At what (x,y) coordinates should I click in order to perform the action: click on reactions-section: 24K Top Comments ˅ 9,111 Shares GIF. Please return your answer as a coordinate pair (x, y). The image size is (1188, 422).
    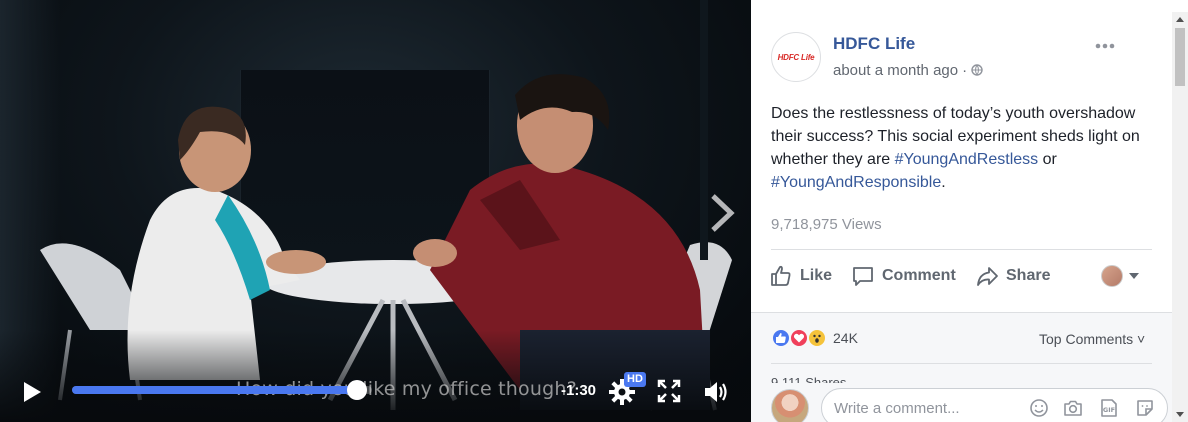
    Looking at the image, I should click on (961, 367).